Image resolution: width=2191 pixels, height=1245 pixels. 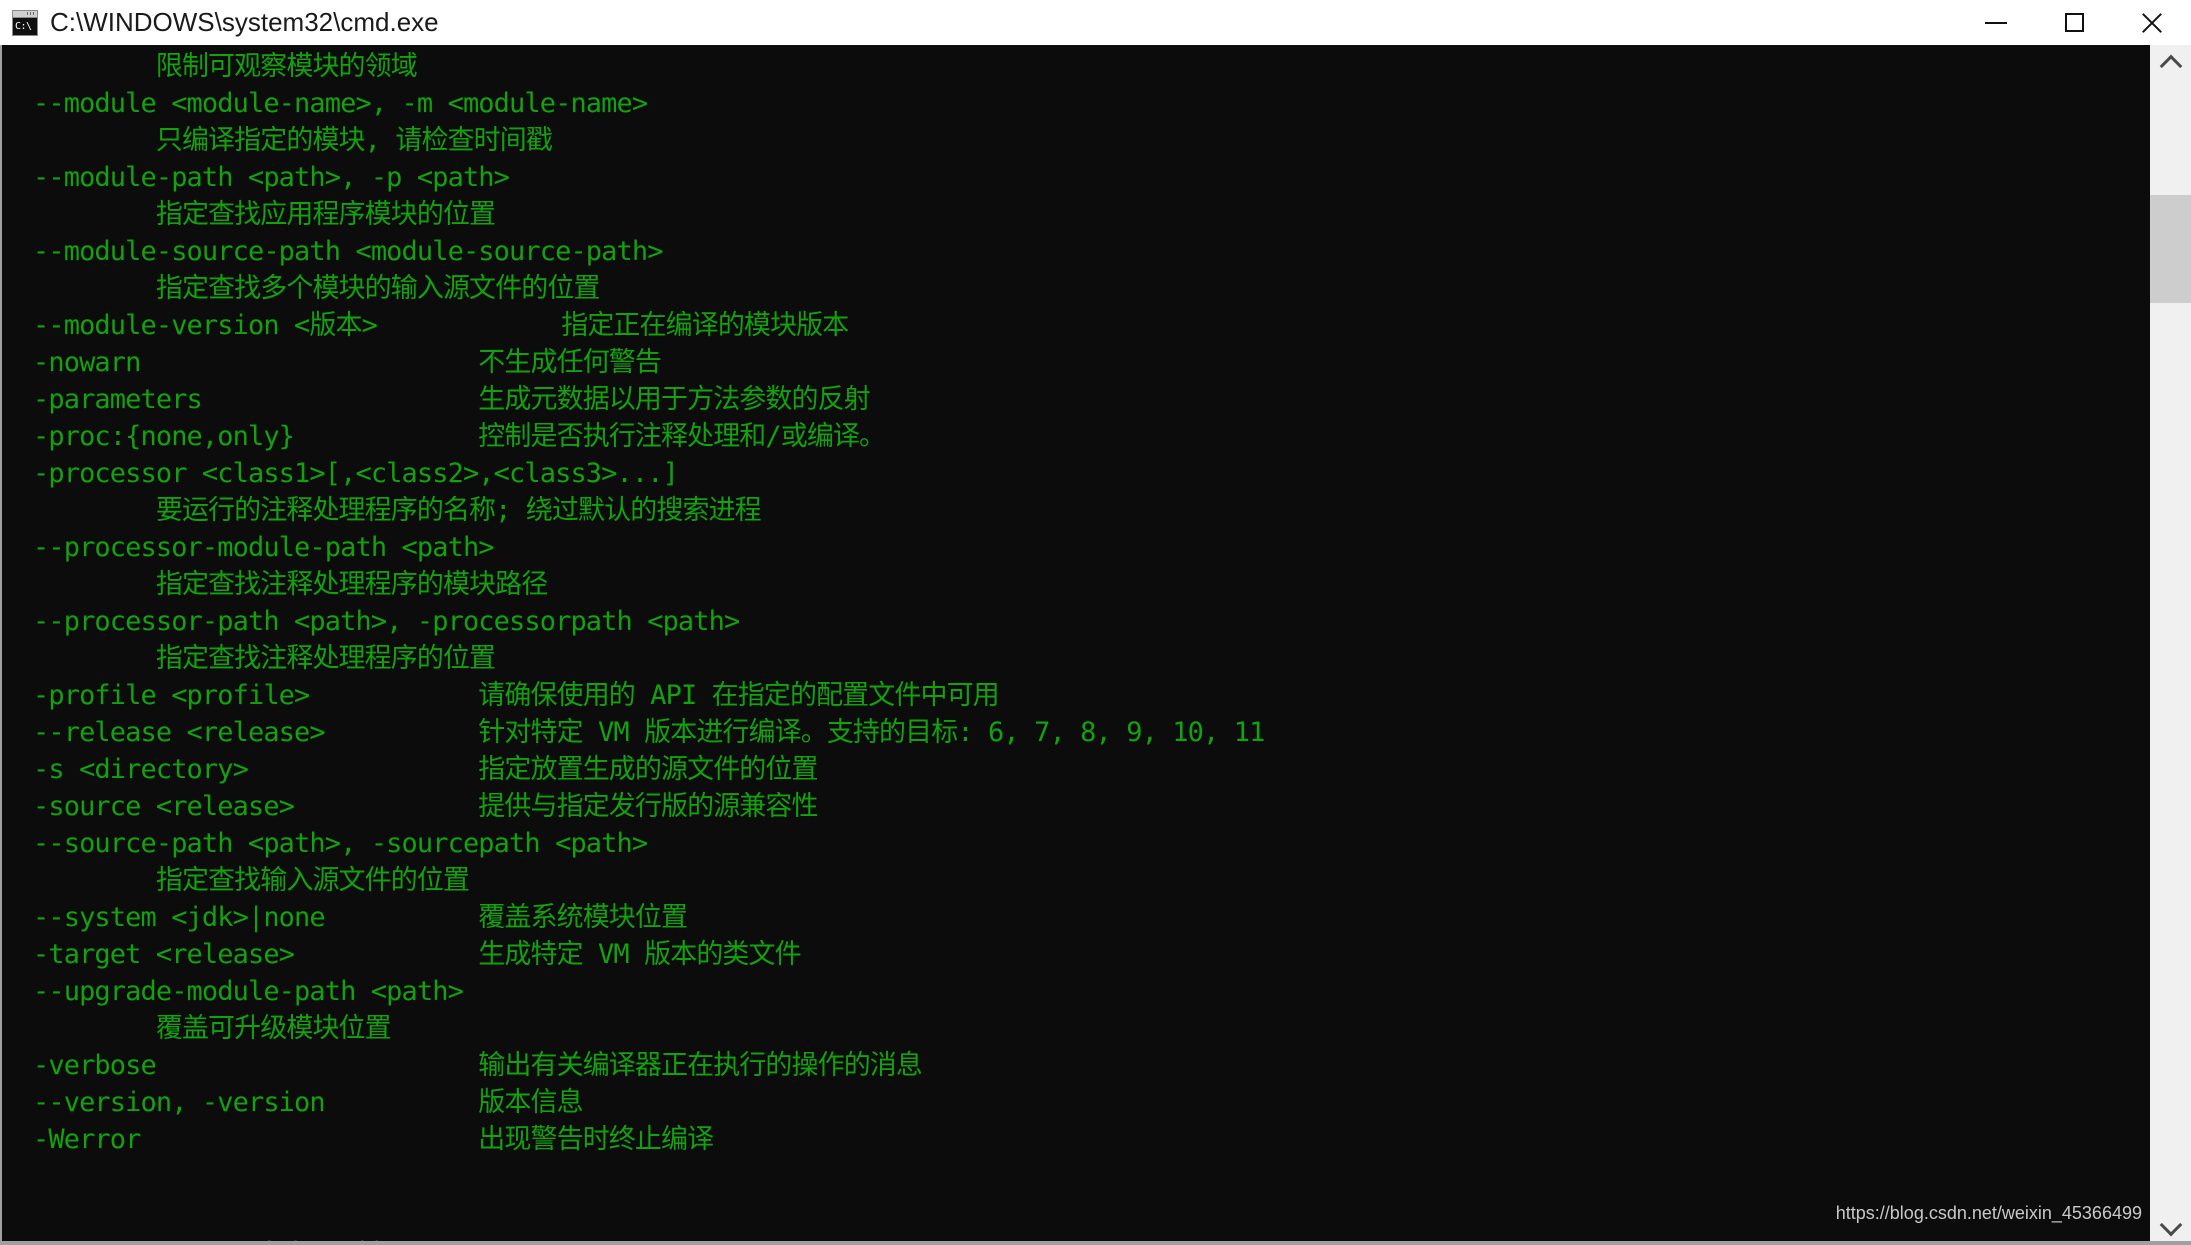 I want to click on scrollbar-thumb, so click(x=2170, y=249).